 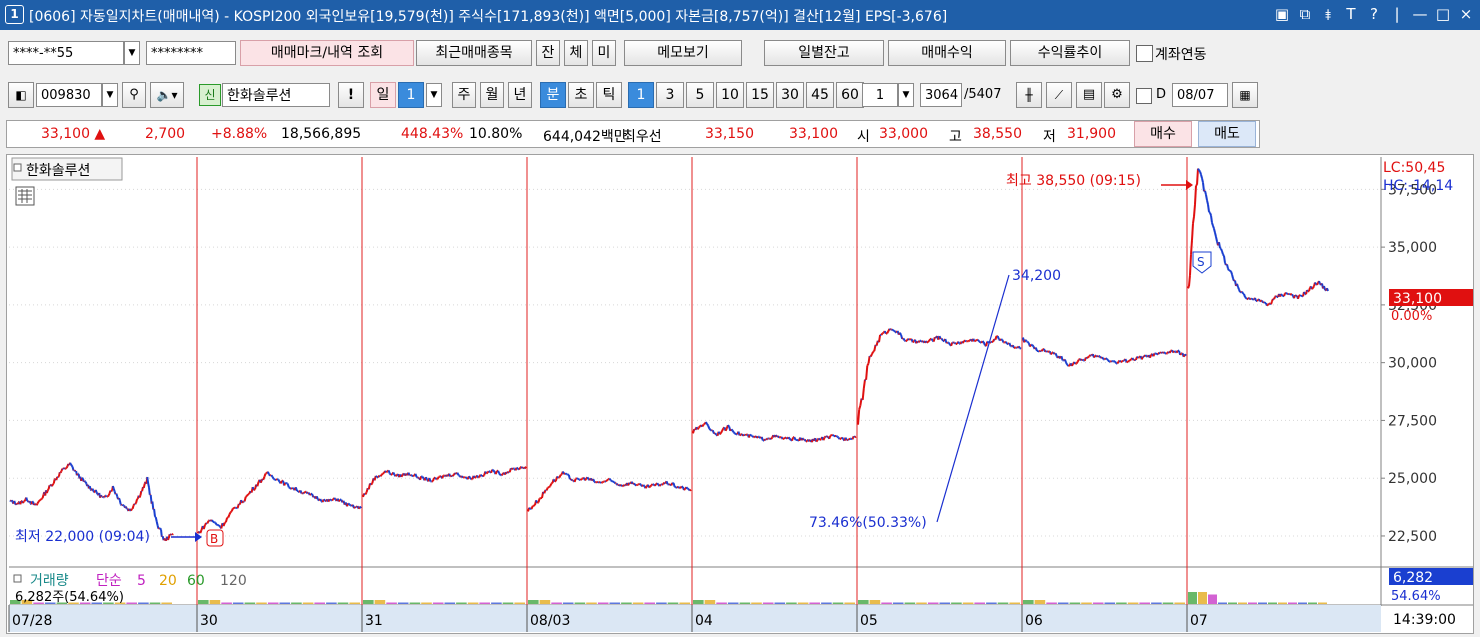 I want to click on password-field: ********, so click(x=191, y=53).